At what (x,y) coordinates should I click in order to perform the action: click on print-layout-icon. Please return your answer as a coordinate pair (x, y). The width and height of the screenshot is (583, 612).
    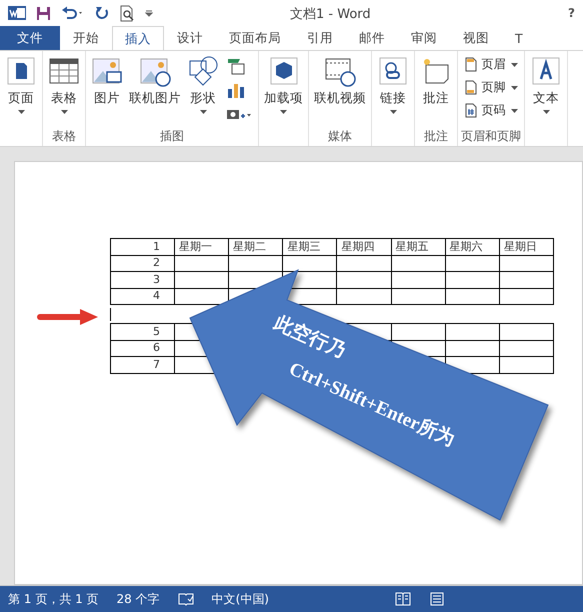
    Looking at the image, I should click on (437, 599).